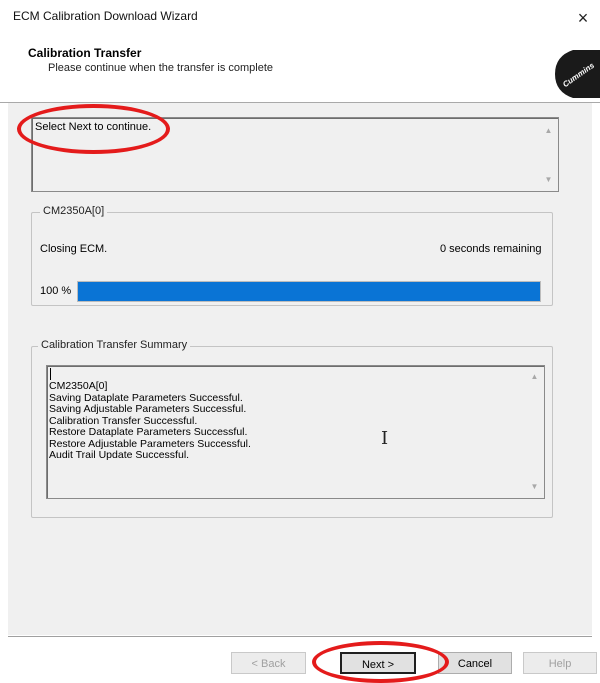 This screenshot has height=683, width=600. I want to click on summary-line: CM2350A[0], so click(78, 386).